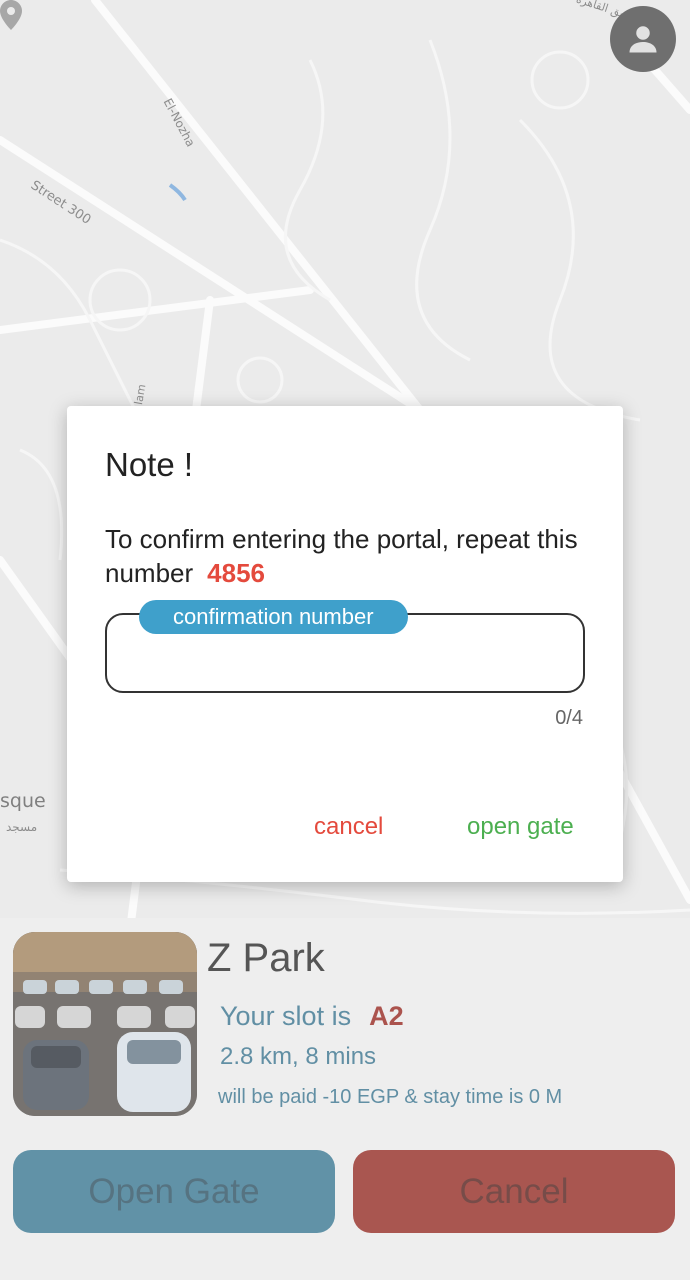 Image resolution: width=690 pixels, height=1280 pixels. I want to click on dialog-open-gate-button: open gate, so click(520, 827).